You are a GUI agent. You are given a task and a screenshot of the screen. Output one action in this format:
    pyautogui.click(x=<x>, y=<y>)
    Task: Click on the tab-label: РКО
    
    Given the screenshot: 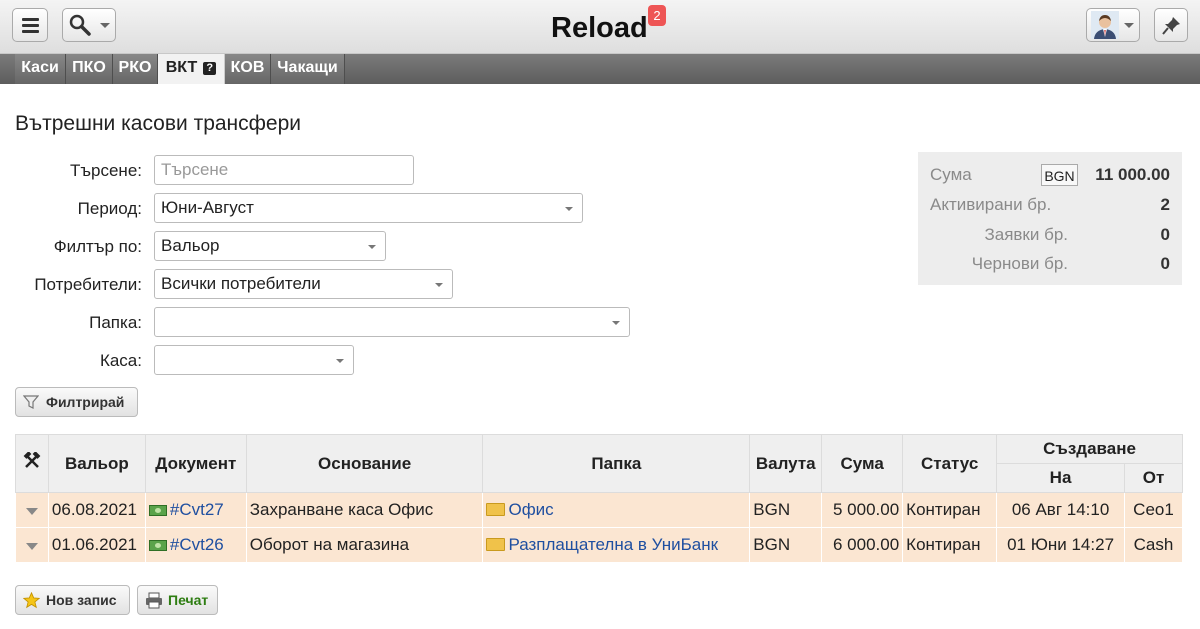 What is the action you would take?
    pyautogui.click(x=135, y=67)
    